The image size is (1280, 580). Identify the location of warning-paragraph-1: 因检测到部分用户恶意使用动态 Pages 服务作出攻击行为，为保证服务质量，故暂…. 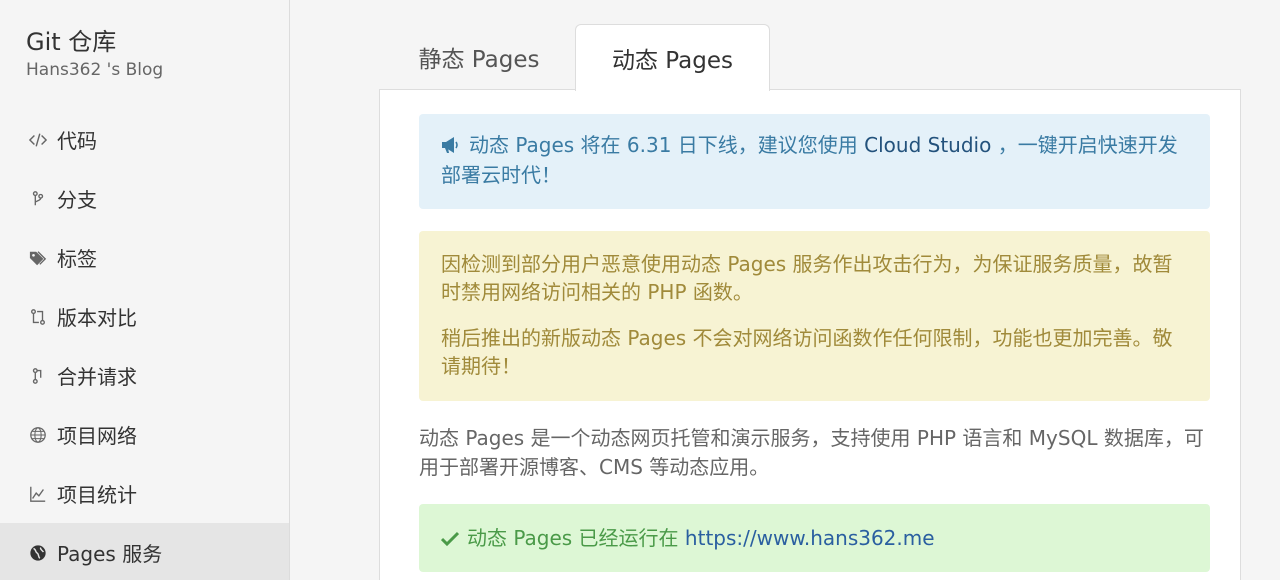
(807, 278).